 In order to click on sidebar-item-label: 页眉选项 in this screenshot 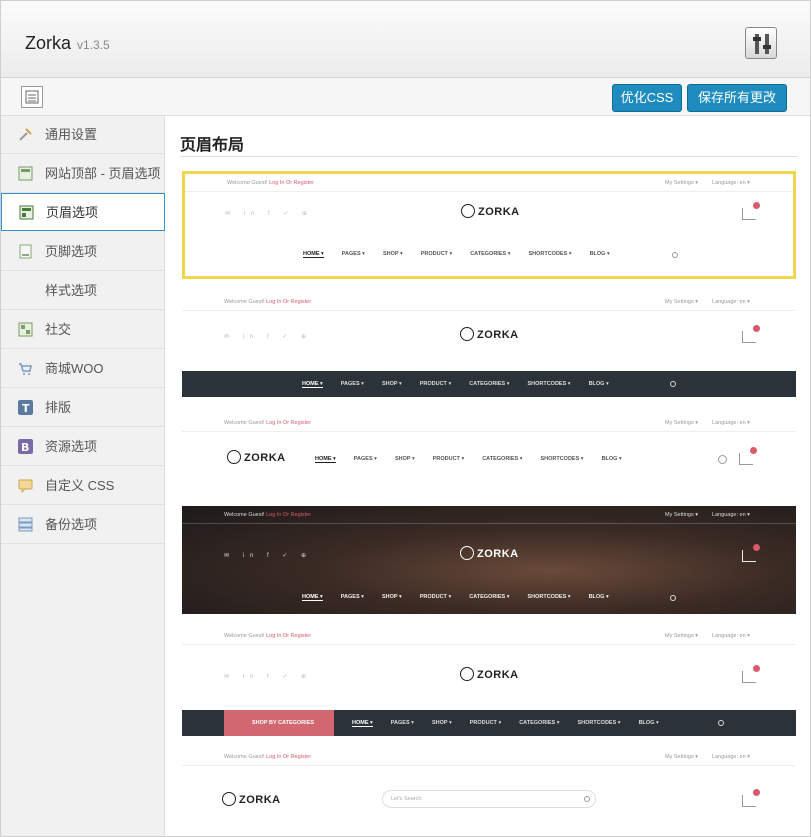, I will do `click(72, 212)`.